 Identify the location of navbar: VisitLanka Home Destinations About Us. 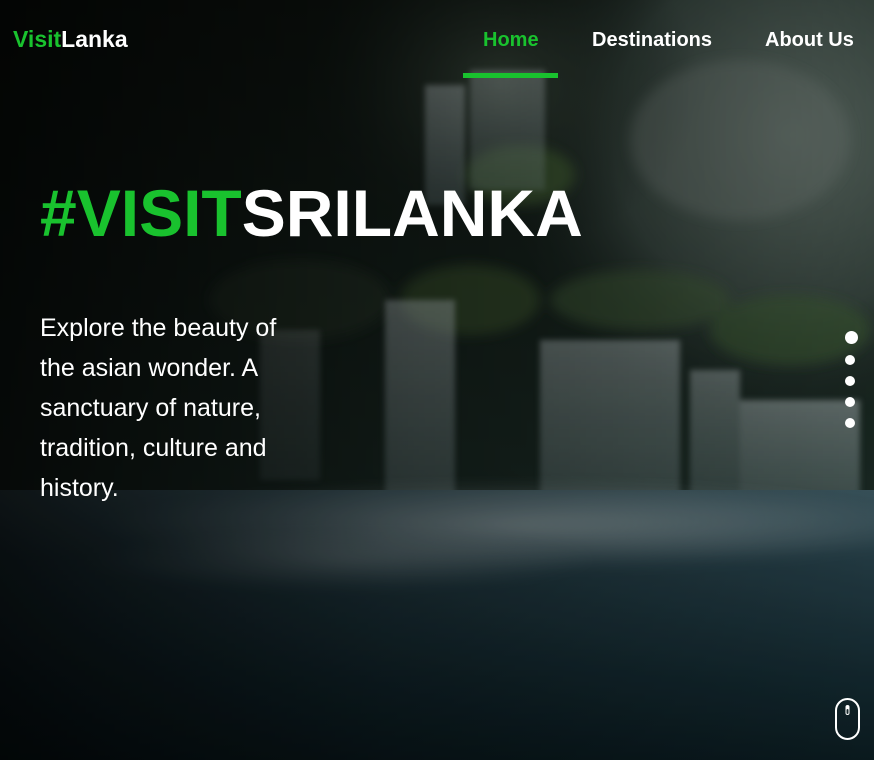
(437, 39).